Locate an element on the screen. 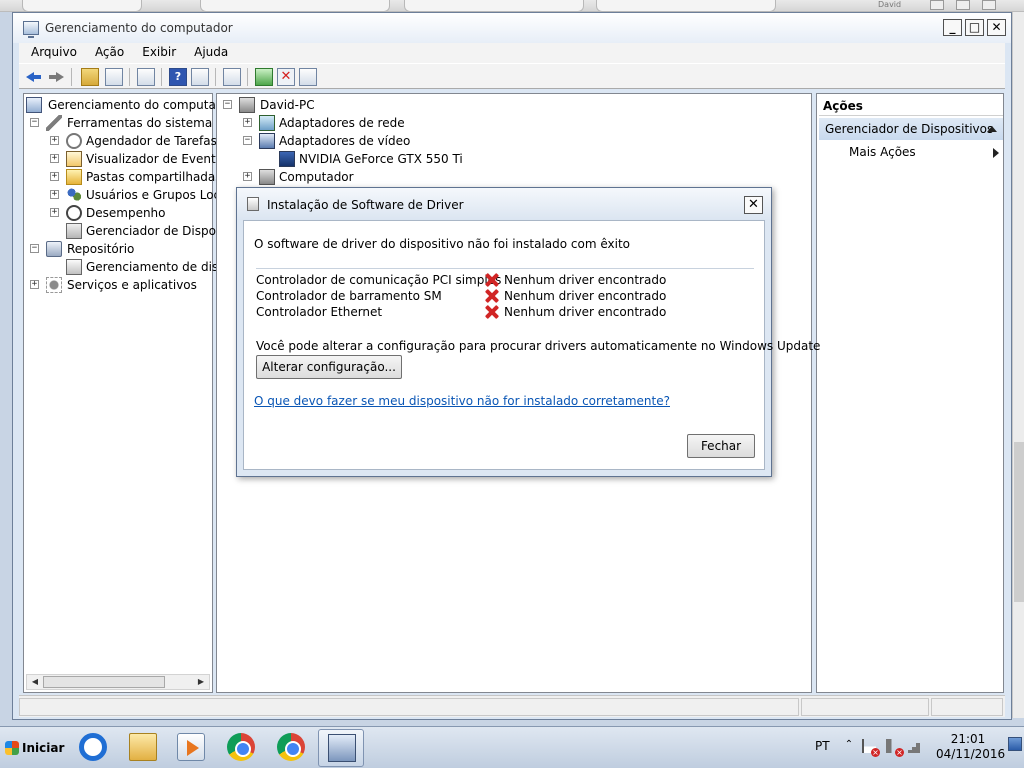 This screenshot has height=768, width=1024. scroll-left-icon: ◀ is located at coordinates (35, 682).